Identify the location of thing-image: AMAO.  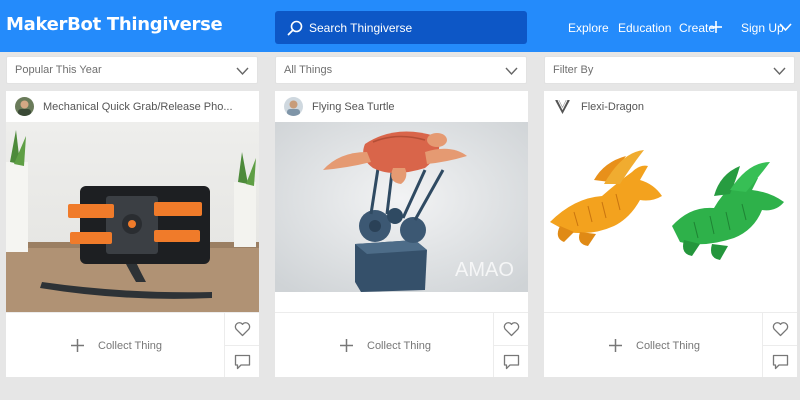
(401, 207).